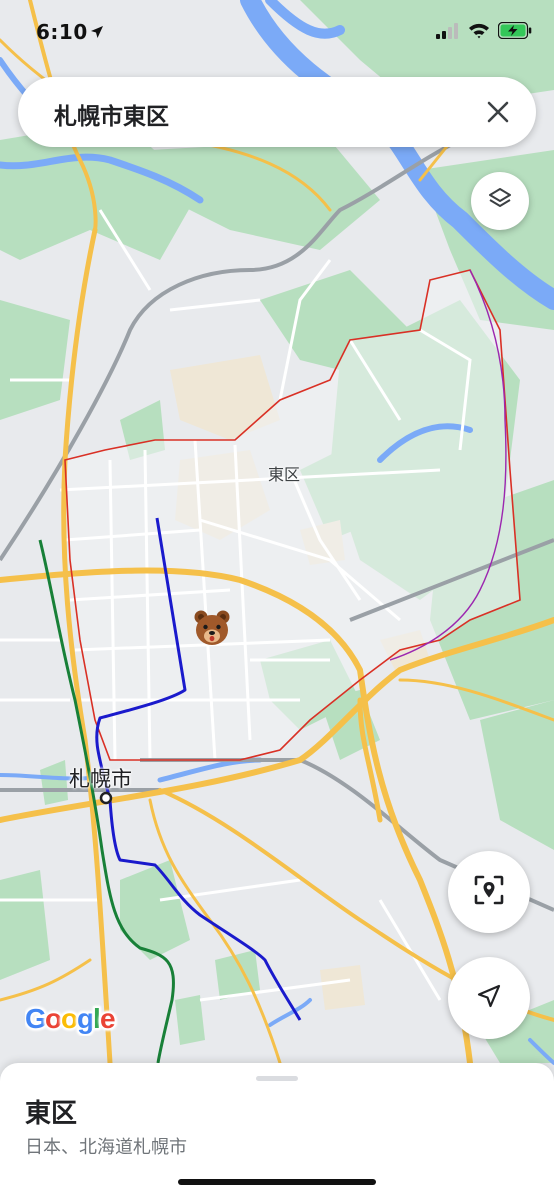 This screenshot has height=1199, width=554. I want to click on status-bar: 6:10, so click(277, 31).